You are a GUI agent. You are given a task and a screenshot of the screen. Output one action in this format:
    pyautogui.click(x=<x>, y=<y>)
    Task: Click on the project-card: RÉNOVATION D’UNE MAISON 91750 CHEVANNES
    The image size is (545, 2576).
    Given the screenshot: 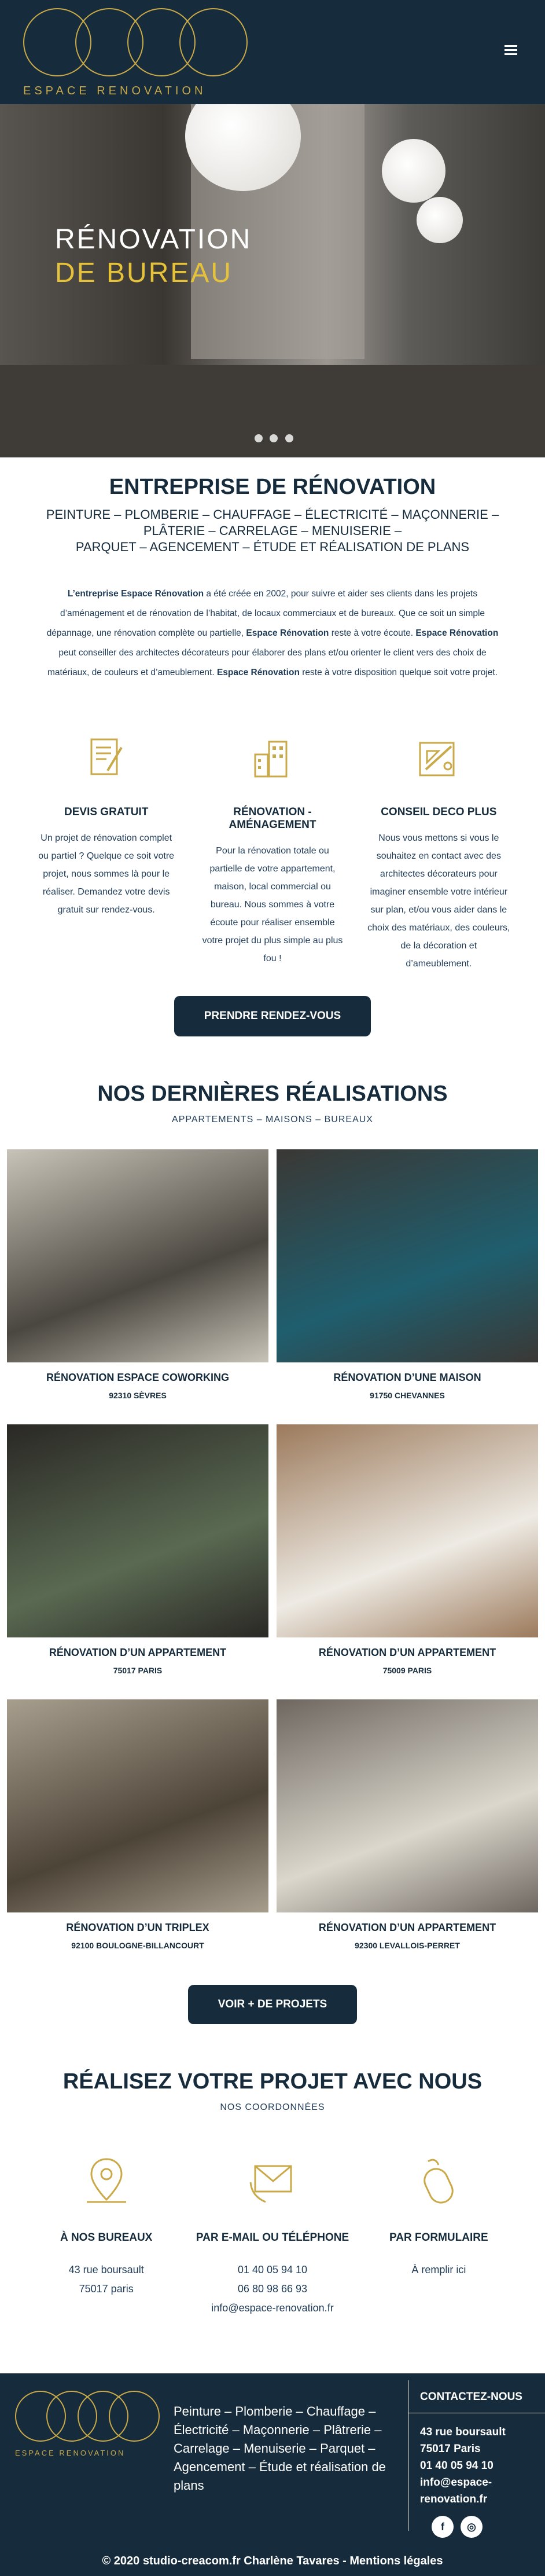 What is the action you would take?
    pyautogui.click(x=407, y=1274)
    